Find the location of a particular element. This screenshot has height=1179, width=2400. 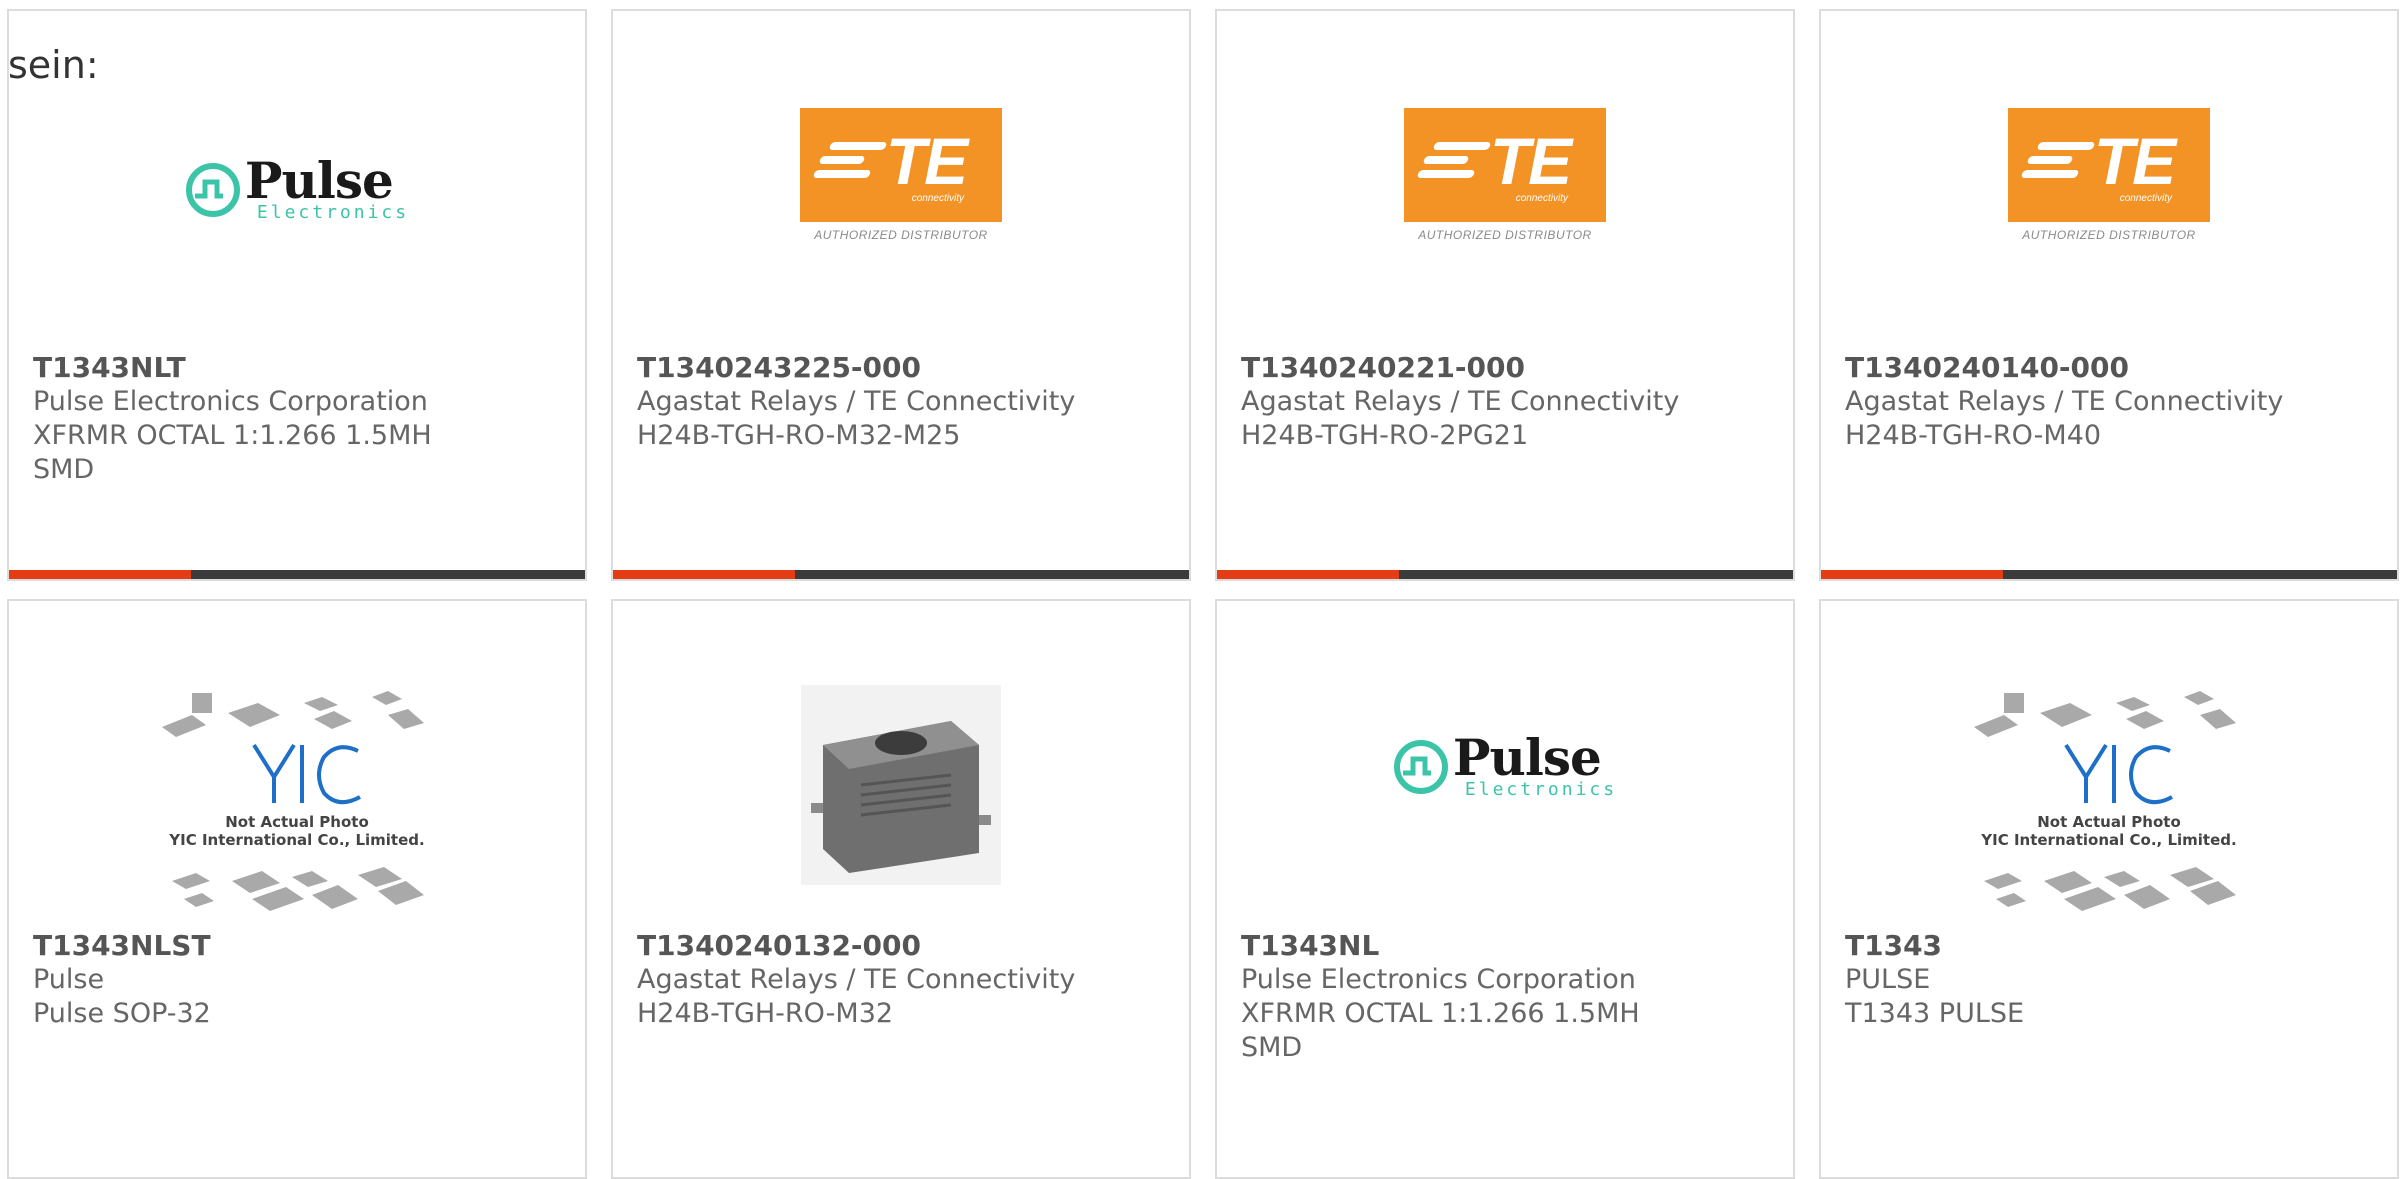

description: H24B-TGH-RO-M40 is located at coordinates (1973, 435).